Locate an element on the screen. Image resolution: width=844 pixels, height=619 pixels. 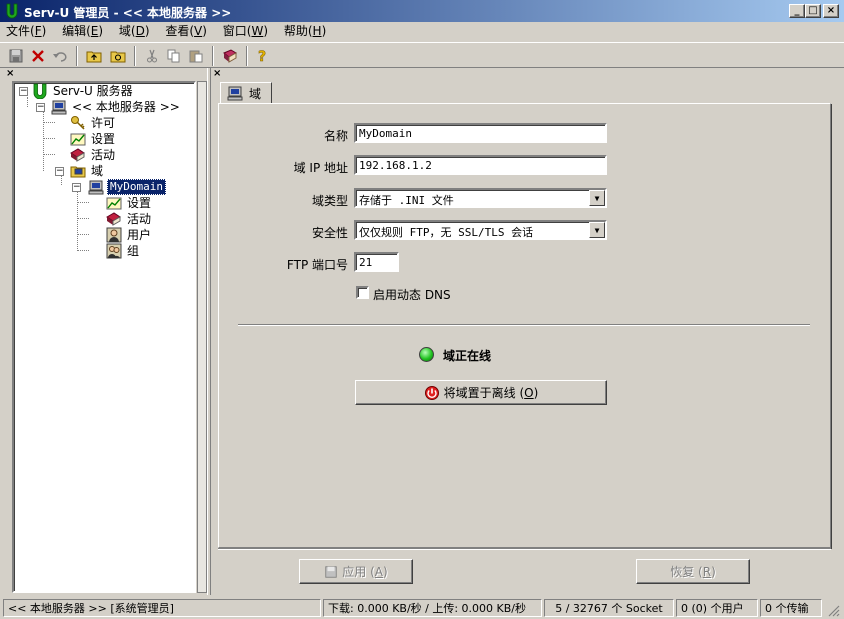
tree-scrollbar is located at coordinates (202, 337).